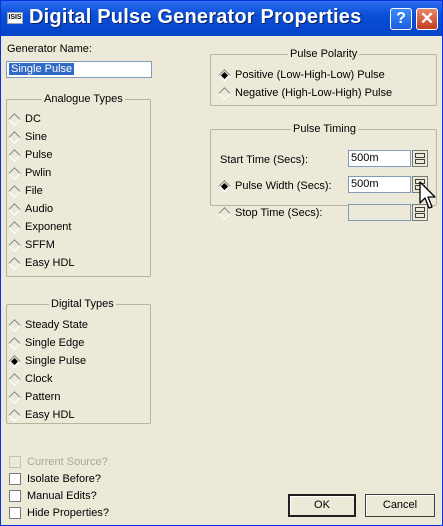  I want to click on pulse-width-field: 500m, so click(379, 184).